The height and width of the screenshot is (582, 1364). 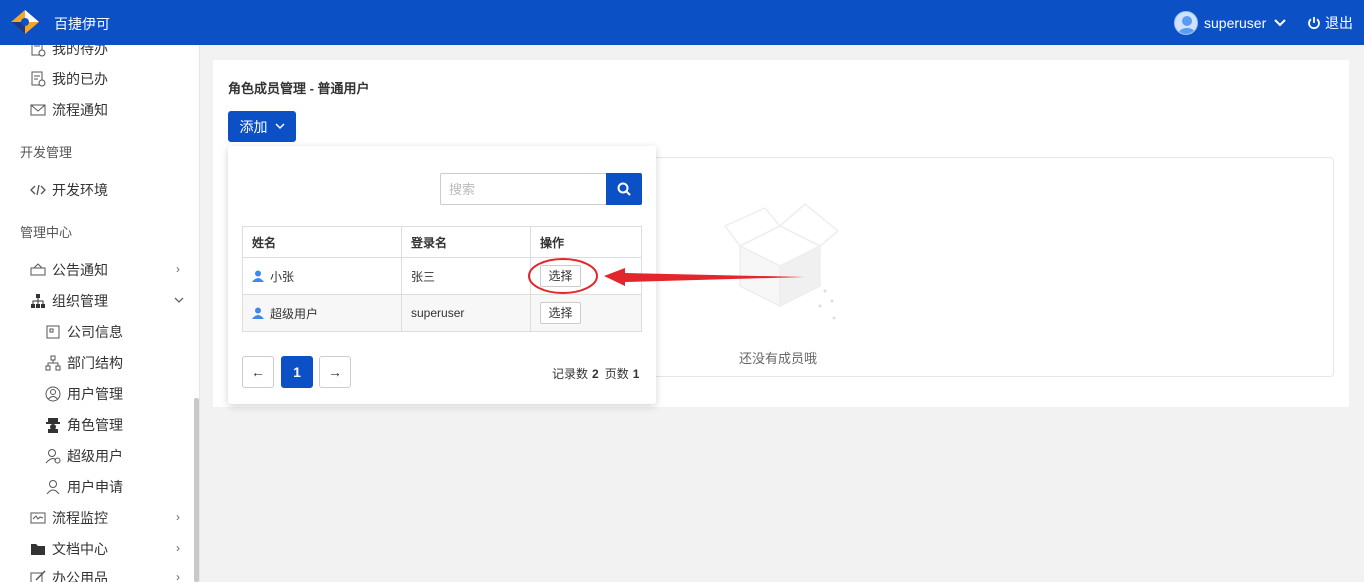 I want to click on pagination-stats: 记录数 2 页数 1, so click(x=598, y=373).